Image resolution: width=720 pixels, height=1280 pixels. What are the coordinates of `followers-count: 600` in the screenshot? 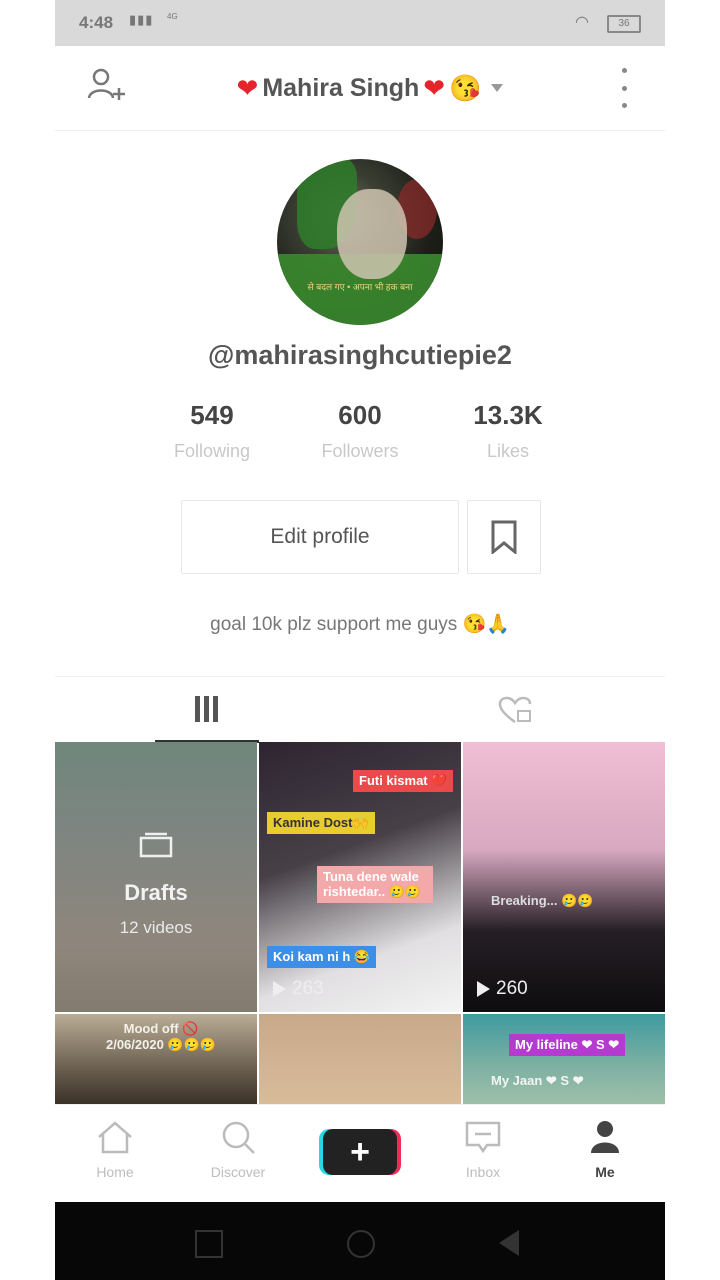 It's located at (360, 415).